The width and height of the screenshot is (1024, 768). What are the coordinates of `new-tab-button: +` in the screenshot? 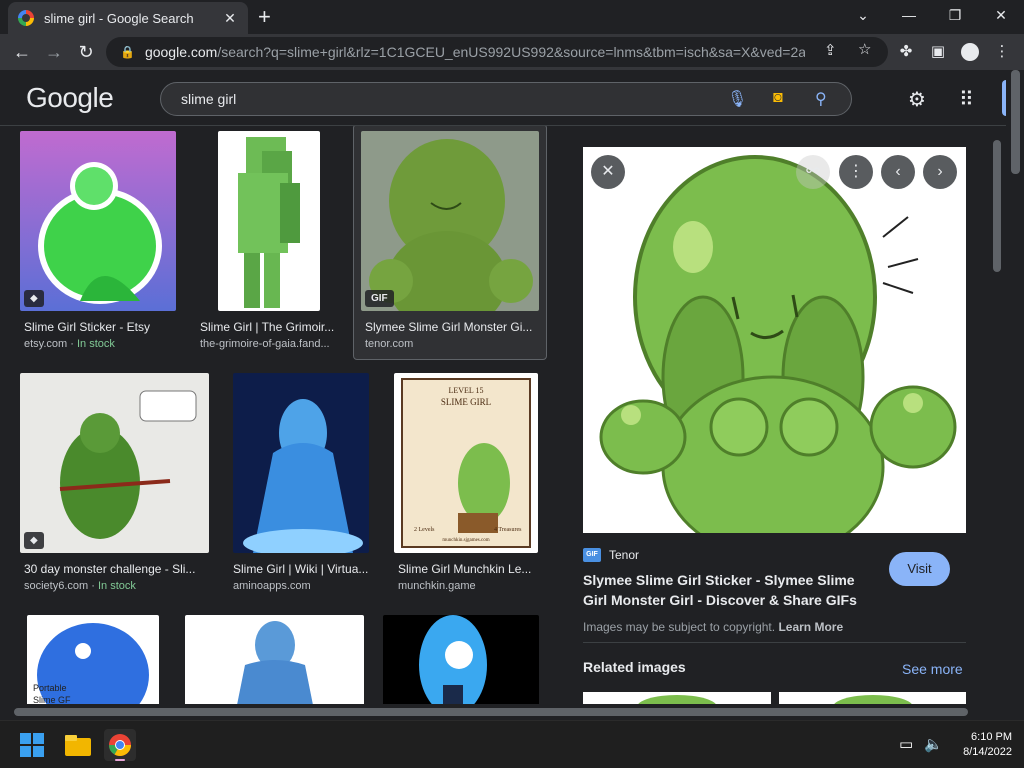 It's located at (264, 17).